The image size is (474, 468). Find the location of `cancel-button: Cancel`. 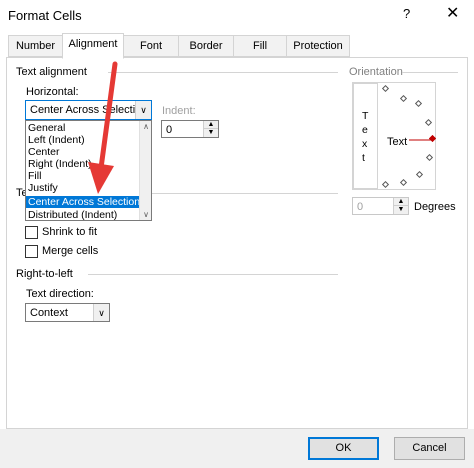

cancel-button: Cancel is located at coordinates (429, 448).